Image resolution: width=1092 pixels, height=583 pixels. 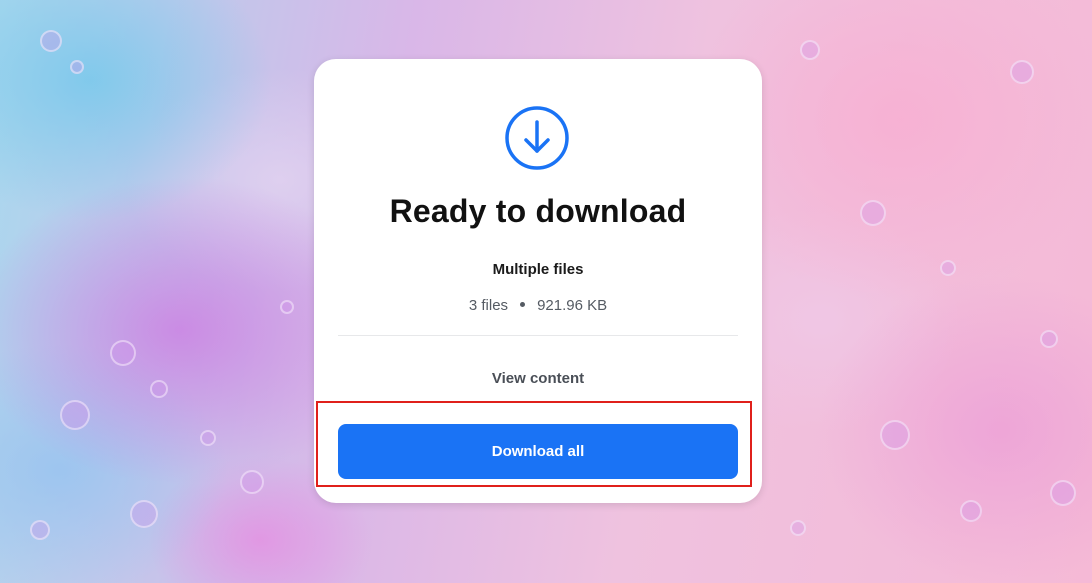 I want to click on download-circle-icon, so click(x=537, y=138).